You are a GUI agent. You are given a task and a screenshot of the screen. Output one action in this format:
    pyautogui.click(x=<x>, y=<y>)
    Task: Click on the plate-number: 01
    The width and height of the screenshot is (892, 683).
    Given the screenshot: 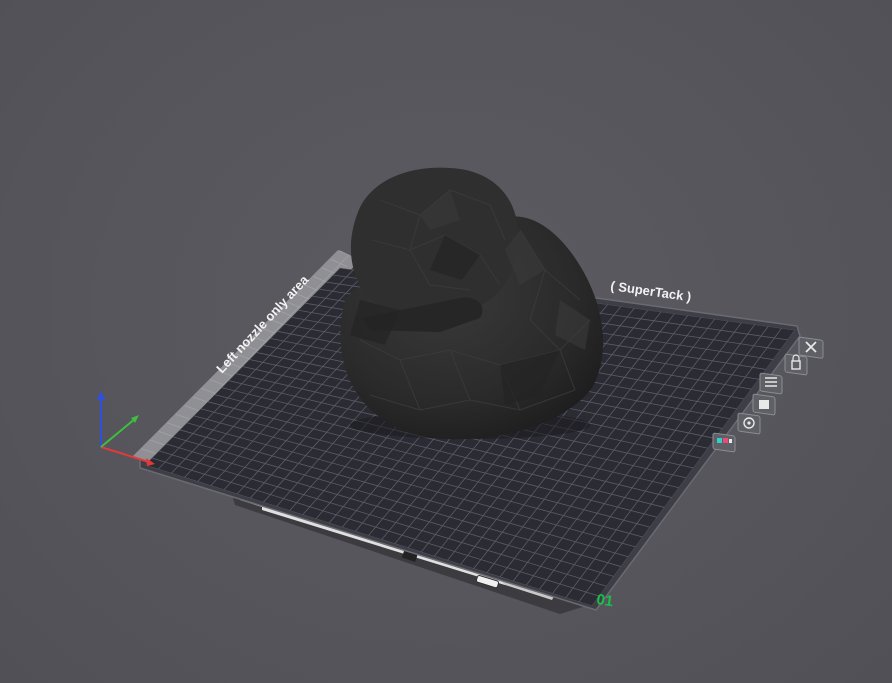 What is the action you would take?
    pyautogui.click(x=604, y=600)
    